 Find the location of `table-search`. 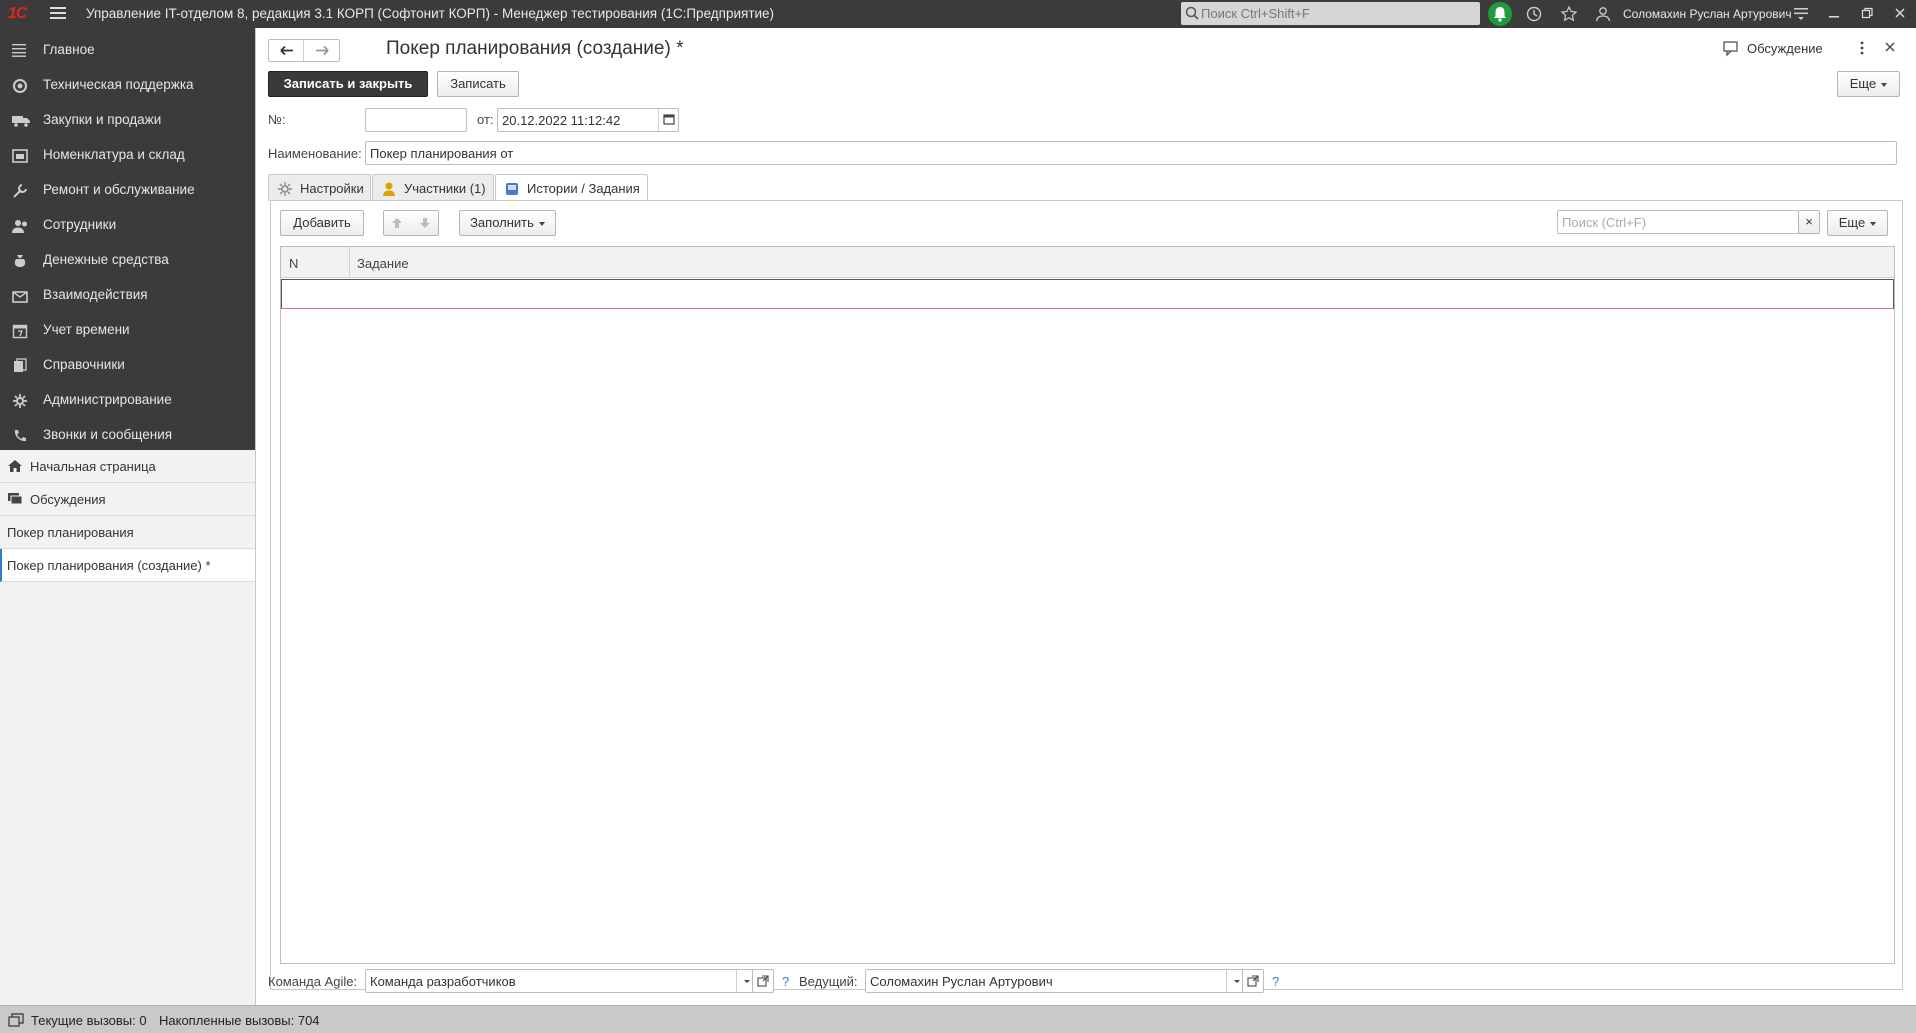

table-search is located at coordinates (1678, 222).